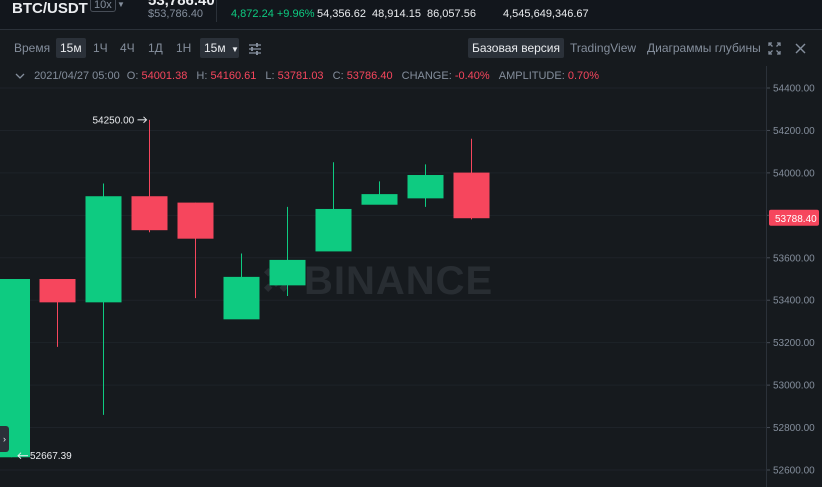  What do you see at coordinates (338, 76) in the screenshot?
I see `ohlc-close-label: C:` at bounding box center [338, 76].